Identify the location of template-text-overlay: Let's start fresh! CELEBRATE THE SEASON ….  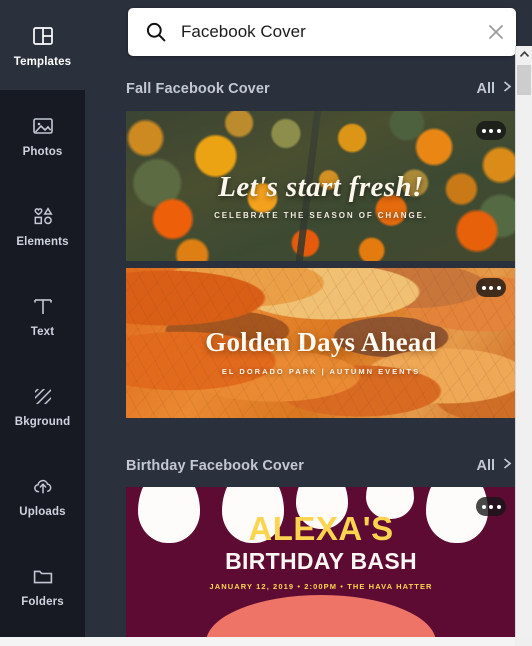
(320, 195).